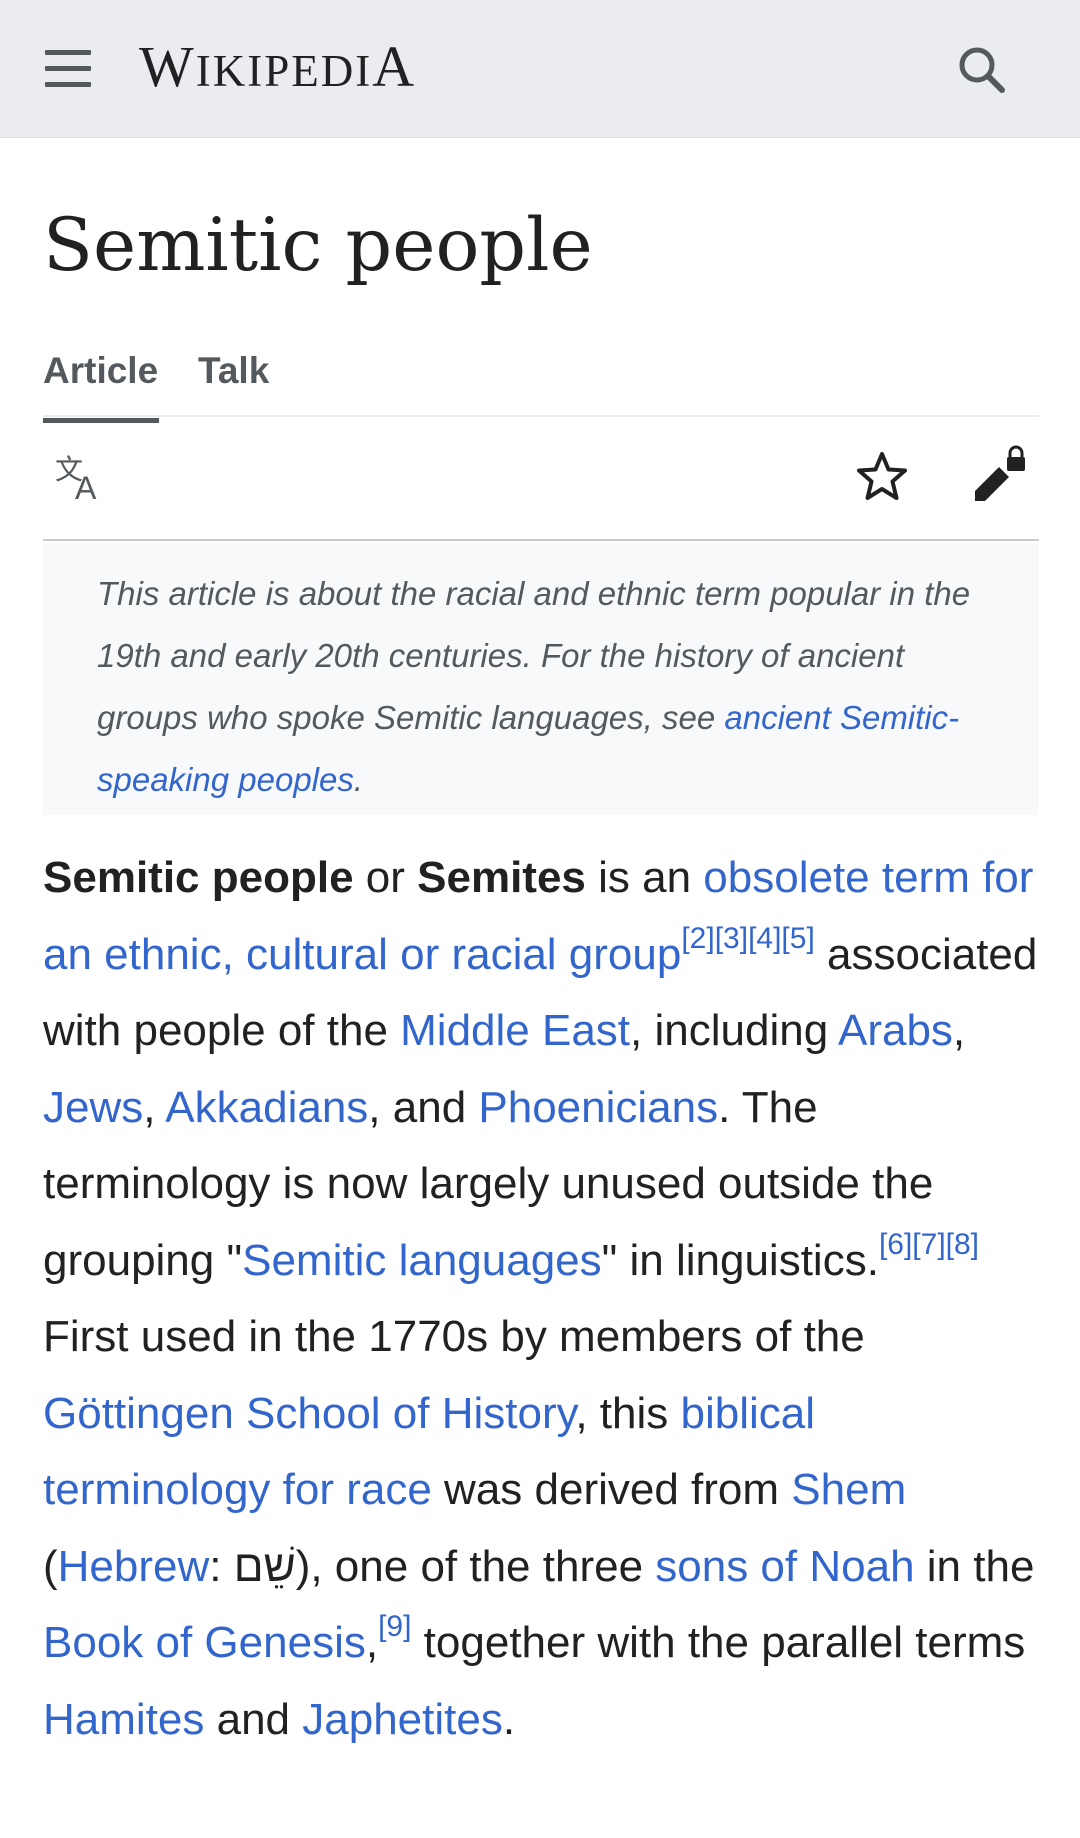 The width and height of the screenshot is (1080, 1838). I want to click on reference-5: [5], so click(797, 938).